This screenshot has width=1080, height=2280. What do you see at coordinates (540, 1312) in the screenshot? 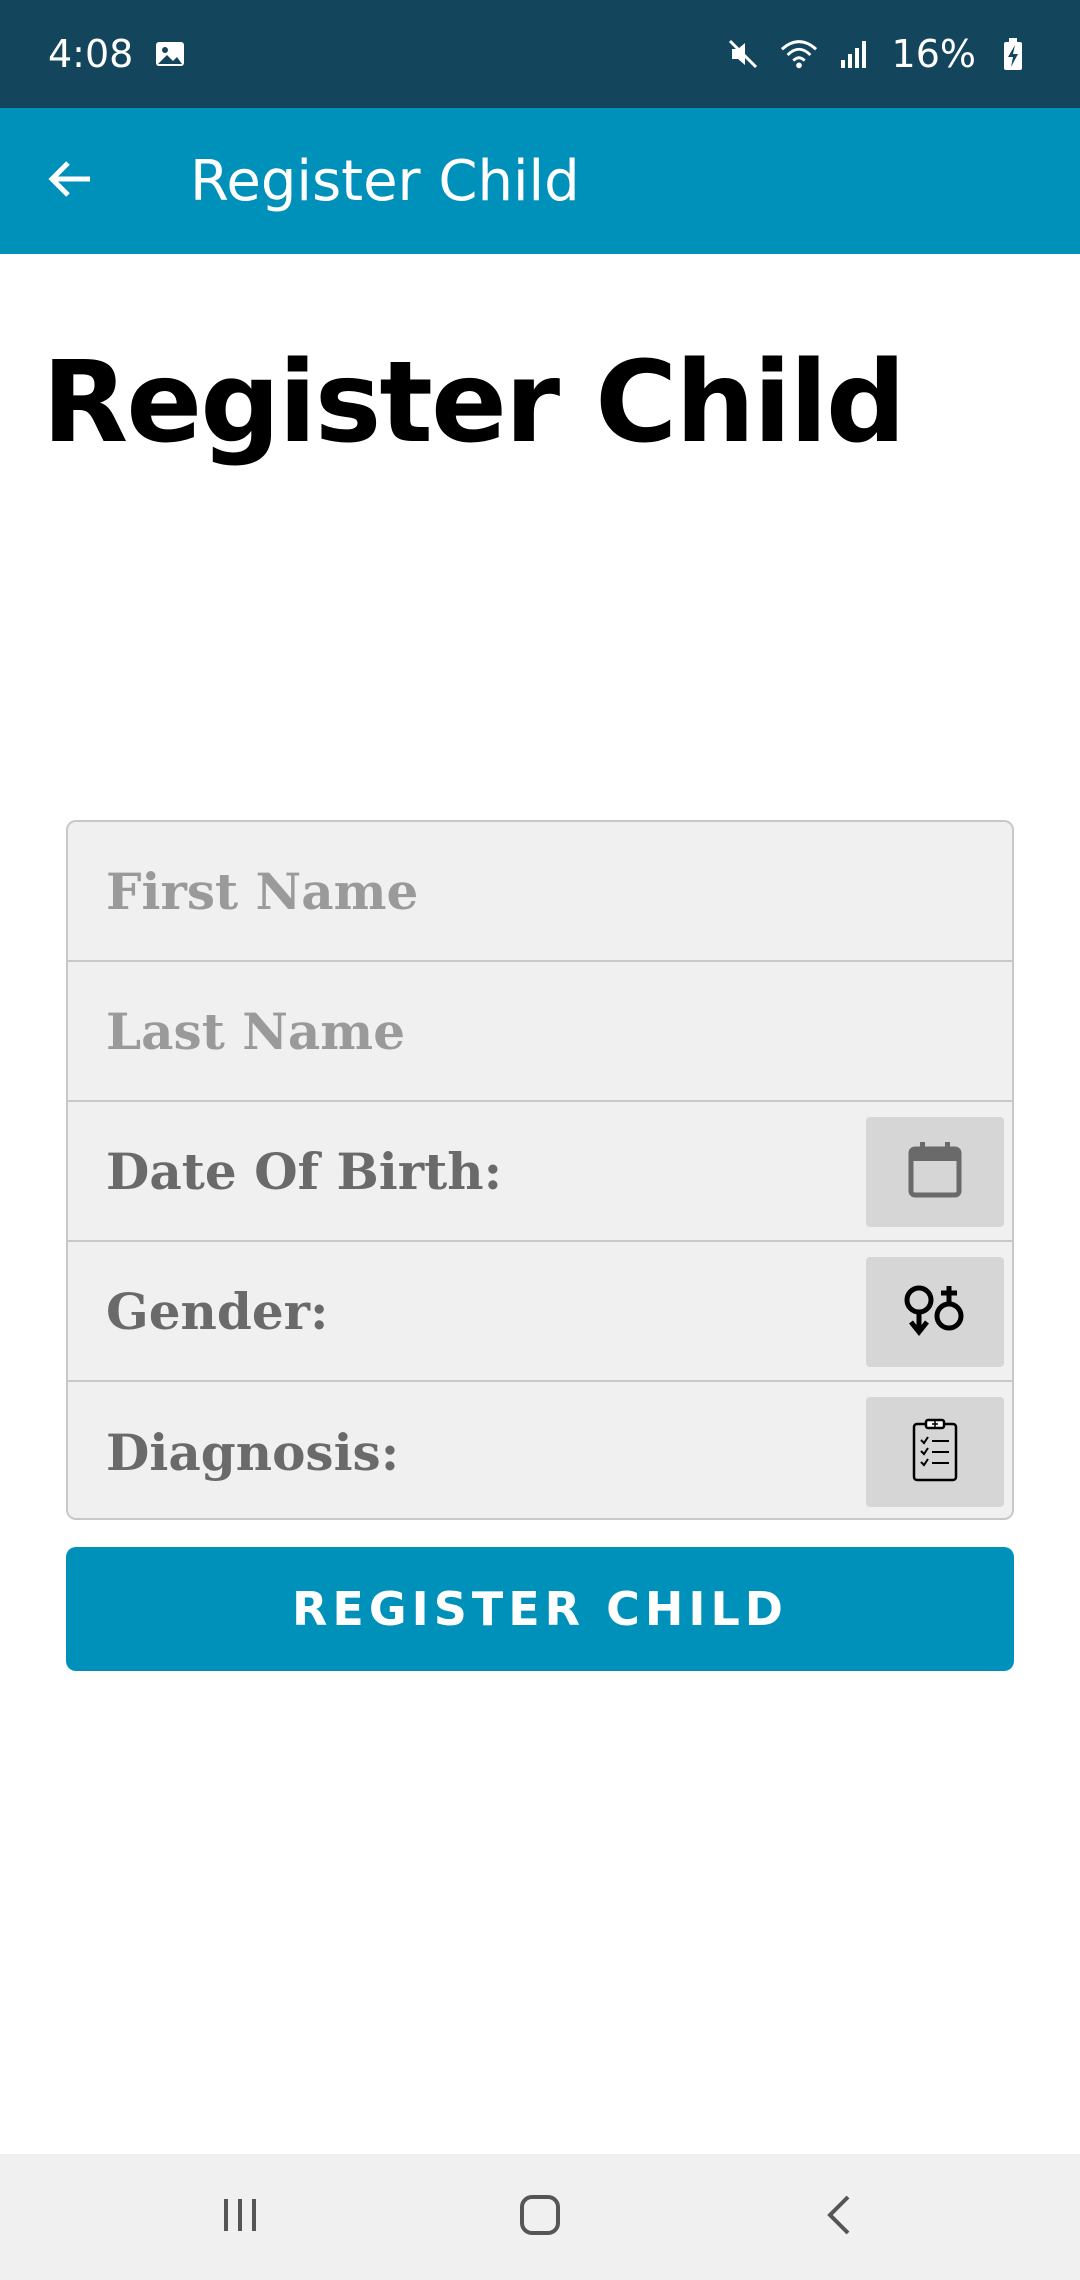
I see `gender-row: Gender:` at bounding box center [540, 1312].